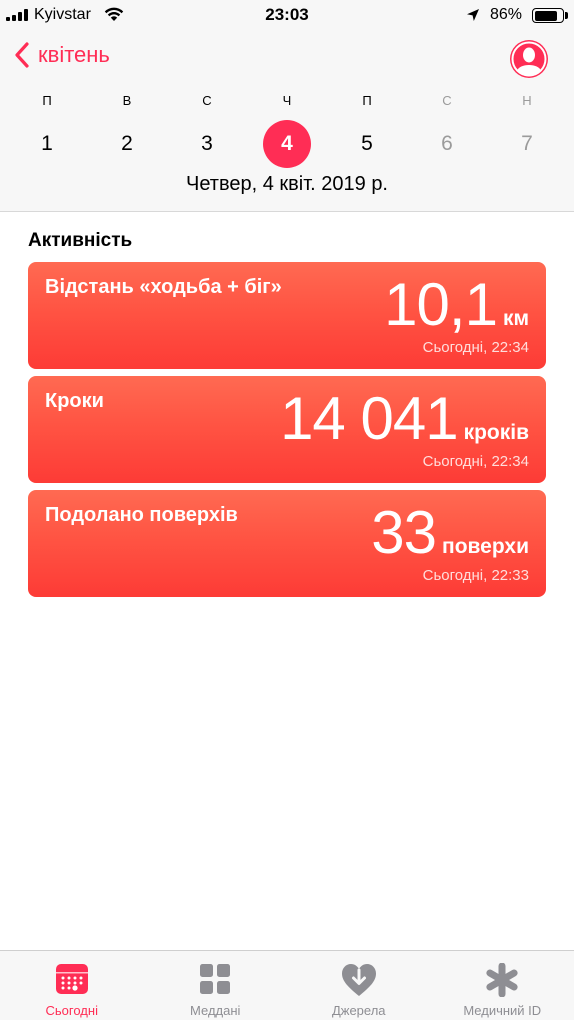 Image resolution: width=574 pixels, height=1020 pixels. I want to click on day-sat: С 6, so click(447, 135).